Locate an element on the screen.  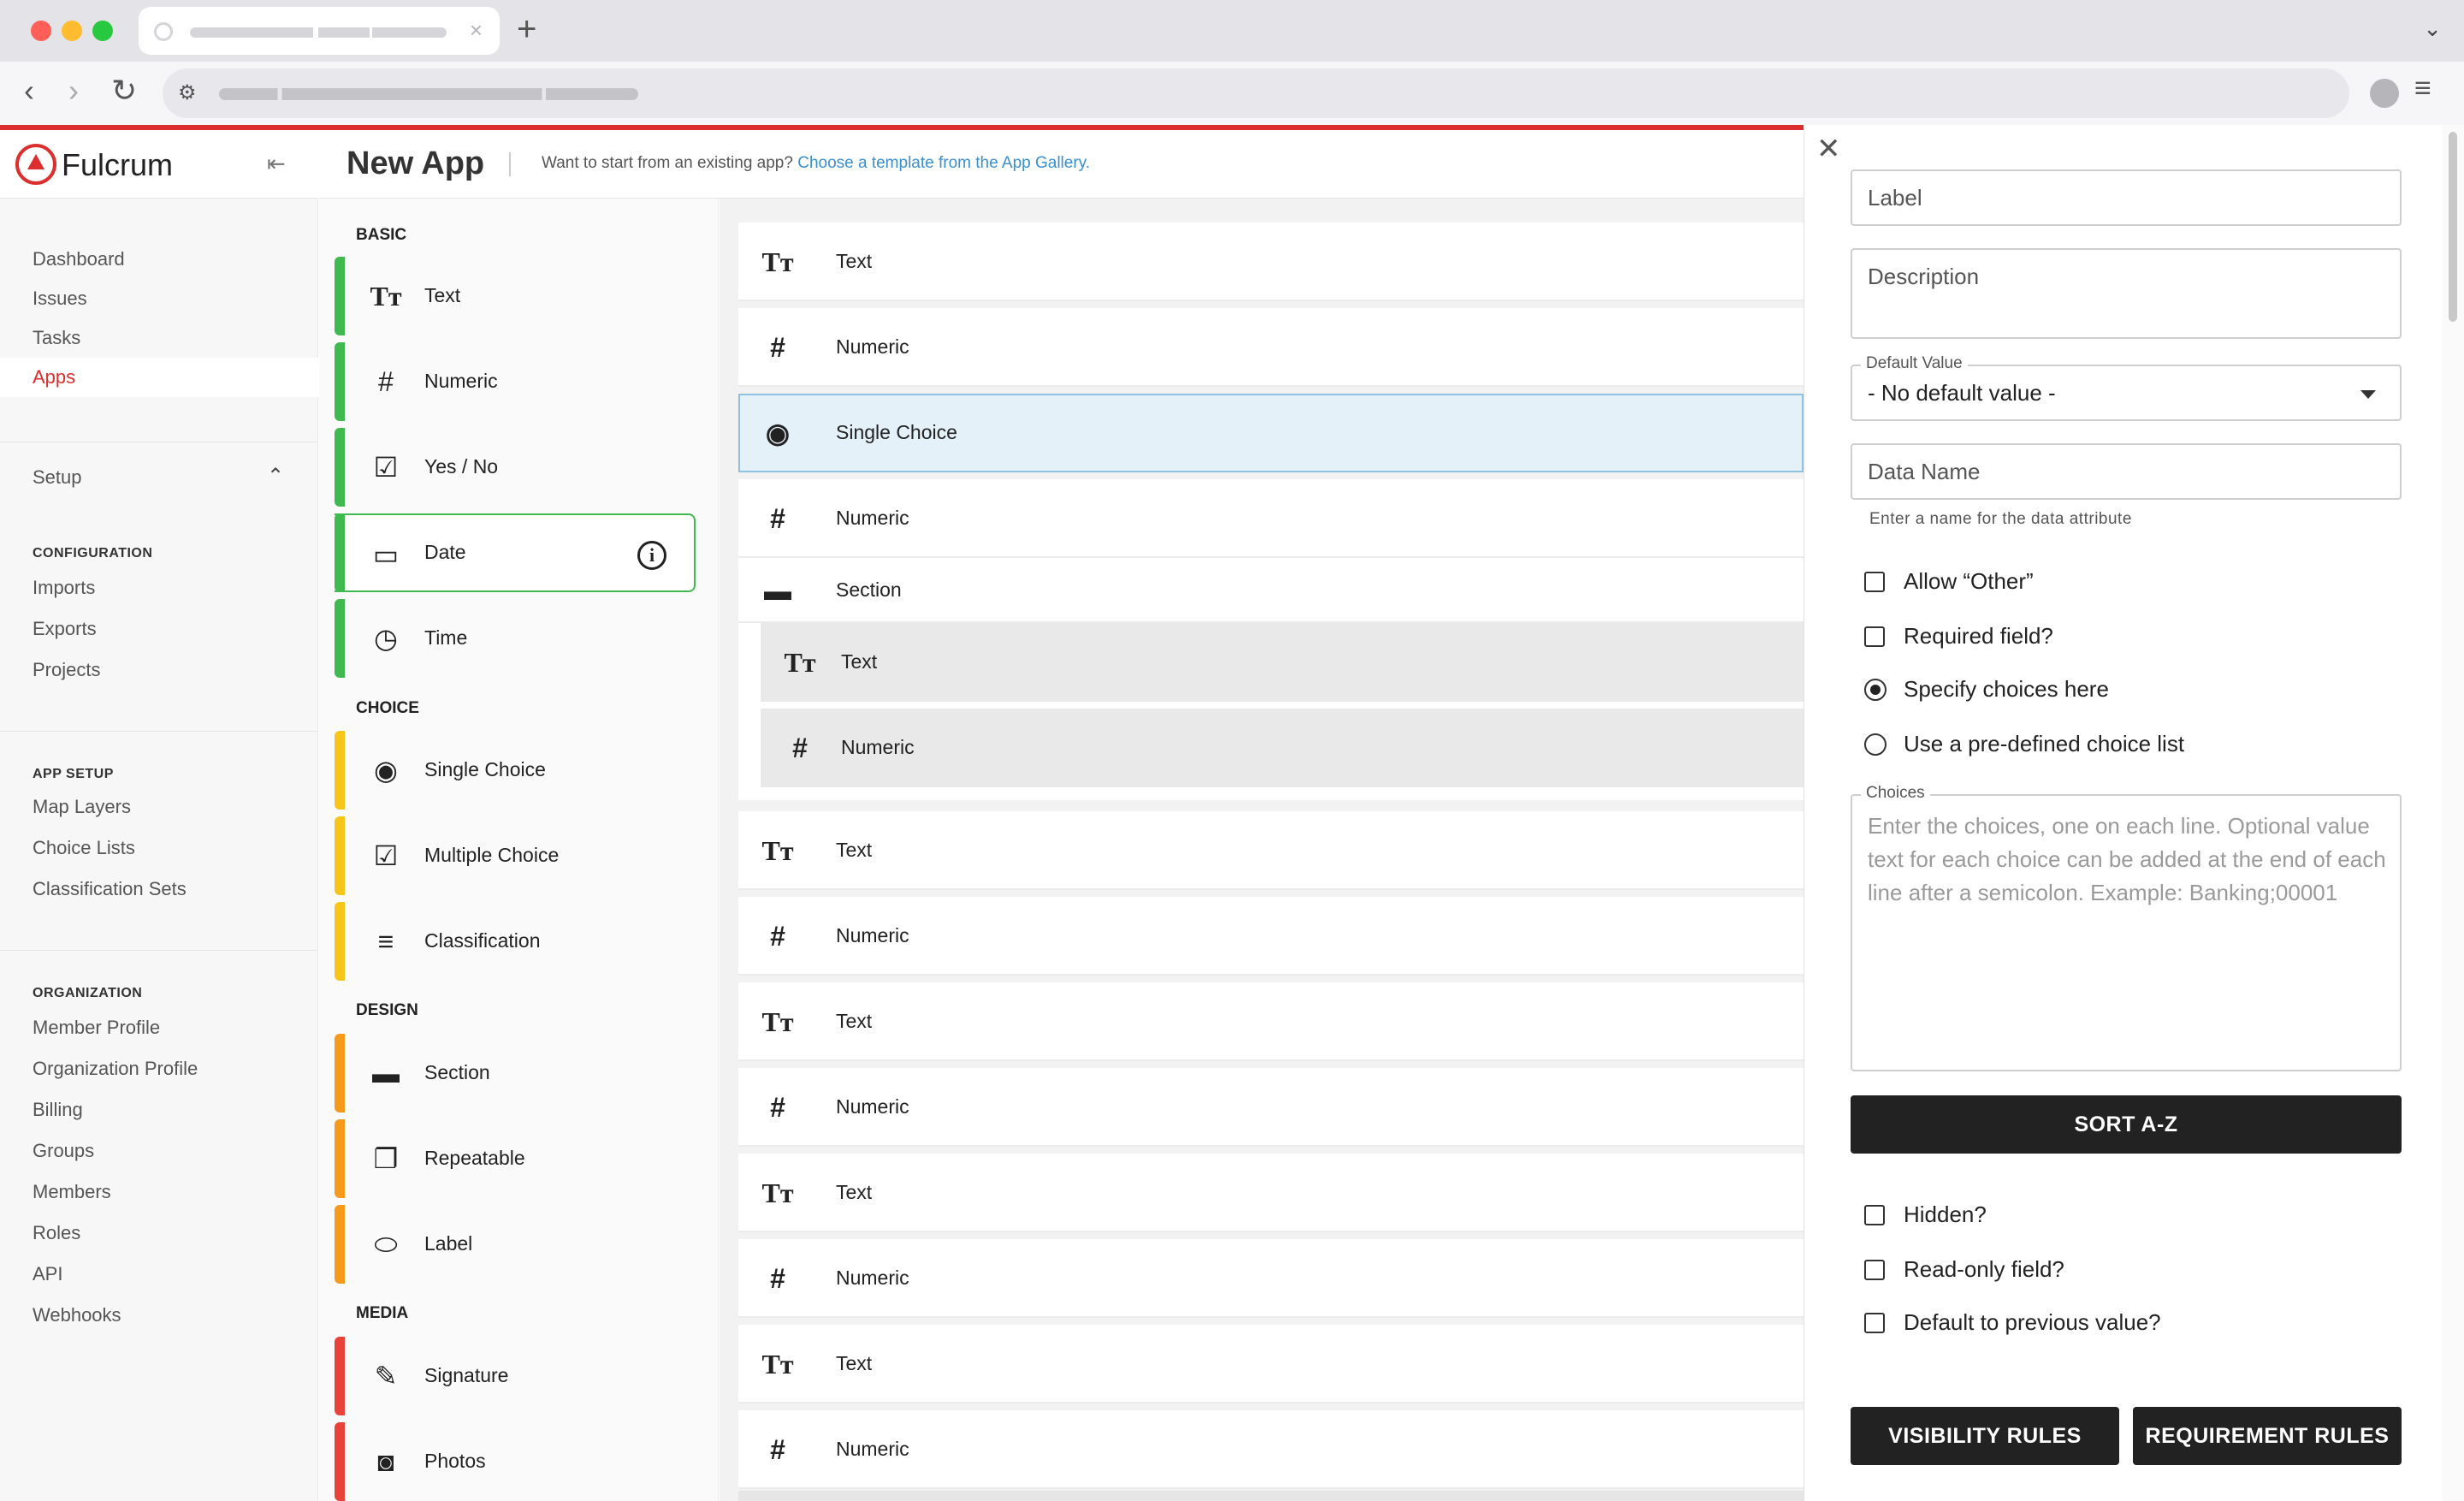
close-icon: ✕ is located at coordinates (1828, 149).